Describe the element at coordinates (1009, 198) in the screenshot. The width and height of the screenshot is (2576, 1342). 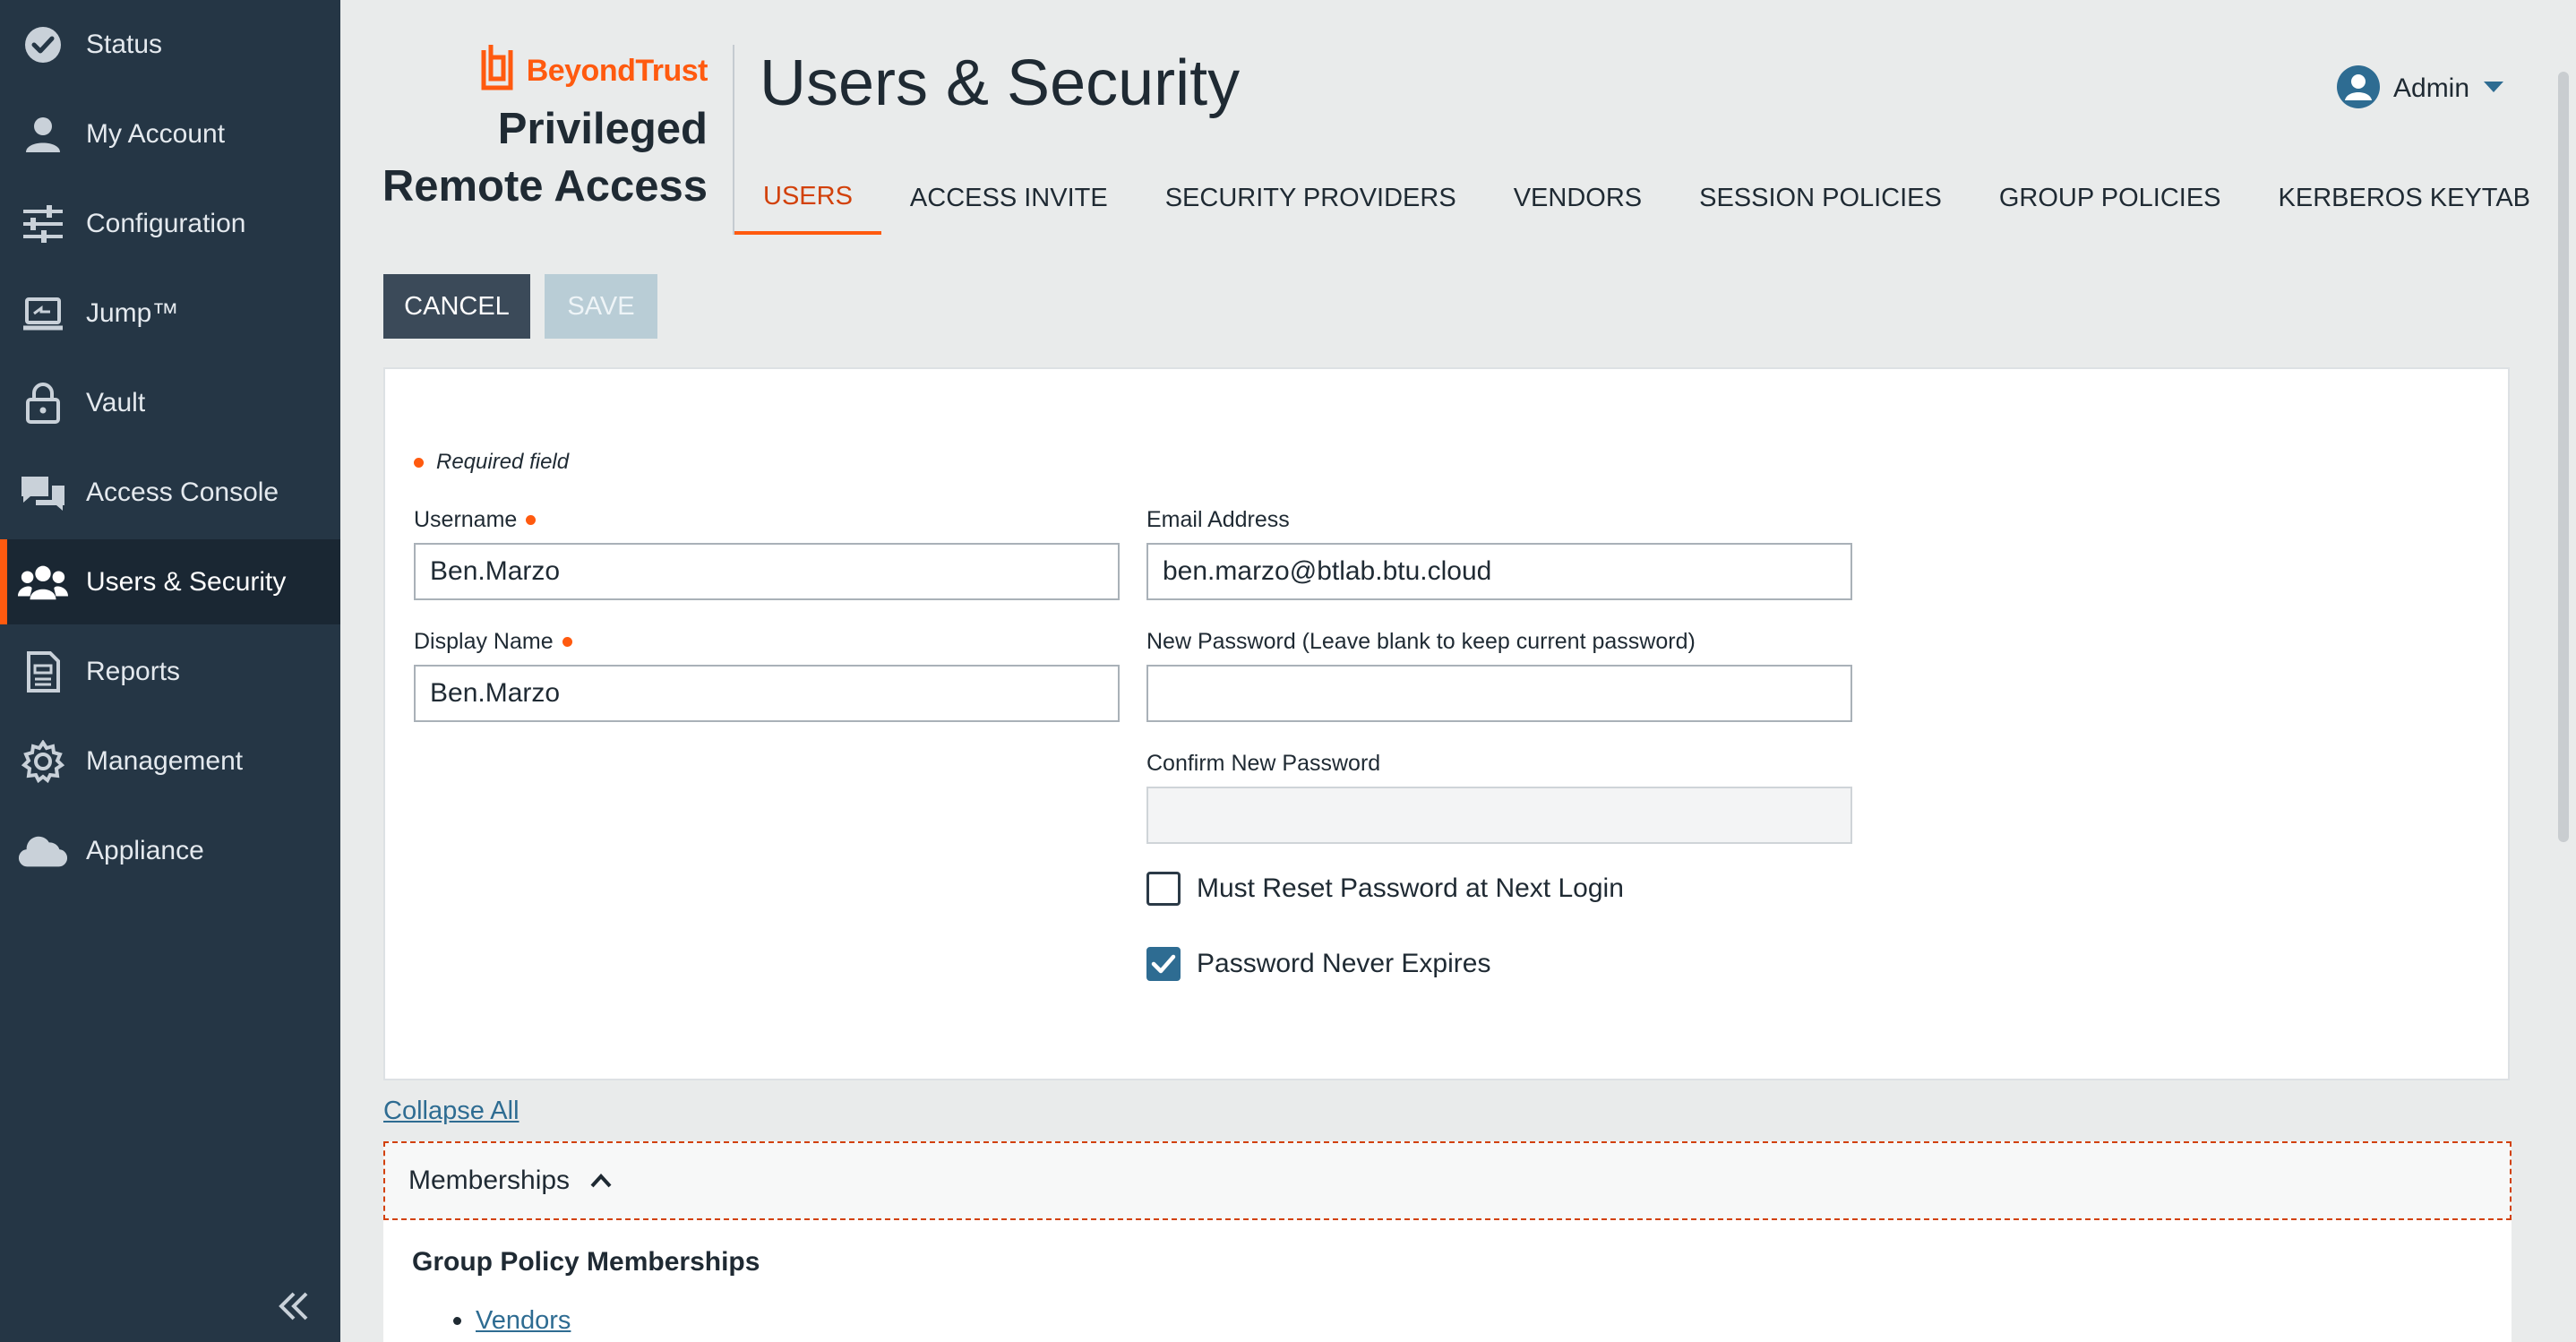
I see `tab-access-invite: ACCESS INVITE` at that location.